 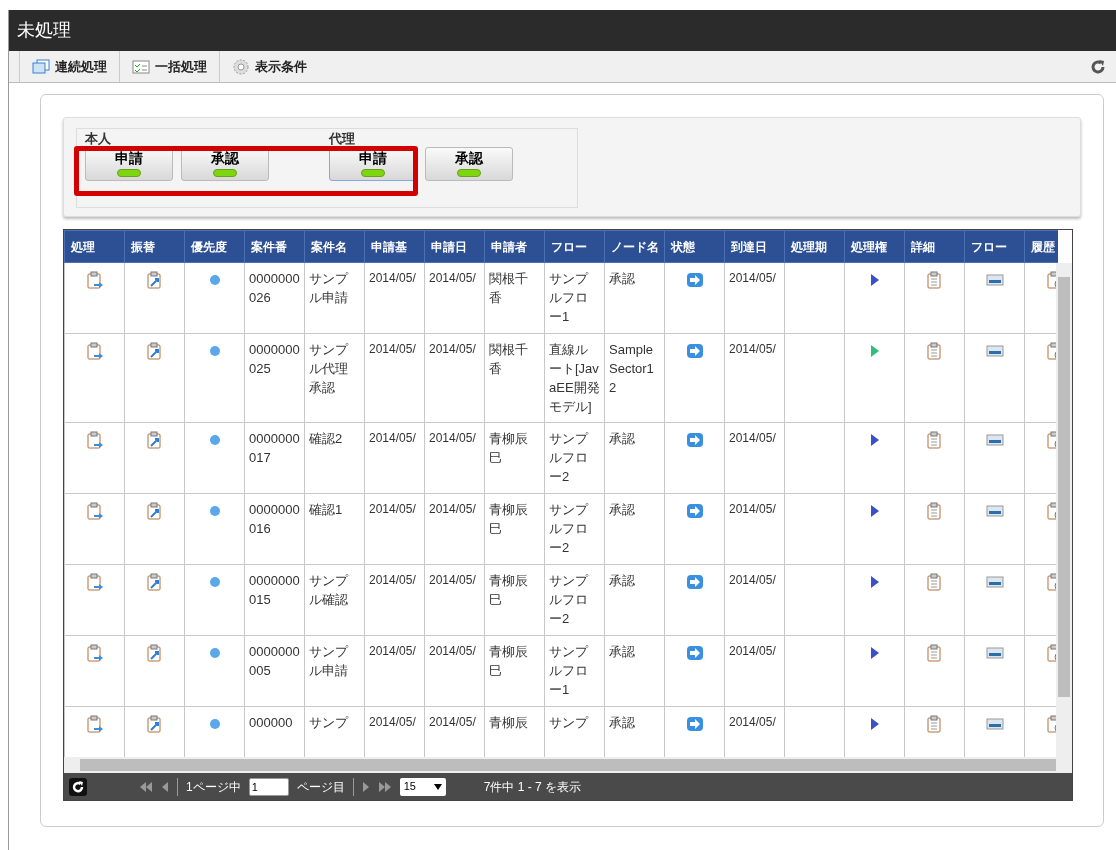 I want to click on table-cell: 直線ルート[JavaEE開発モデル], so click(x=574, y=378).